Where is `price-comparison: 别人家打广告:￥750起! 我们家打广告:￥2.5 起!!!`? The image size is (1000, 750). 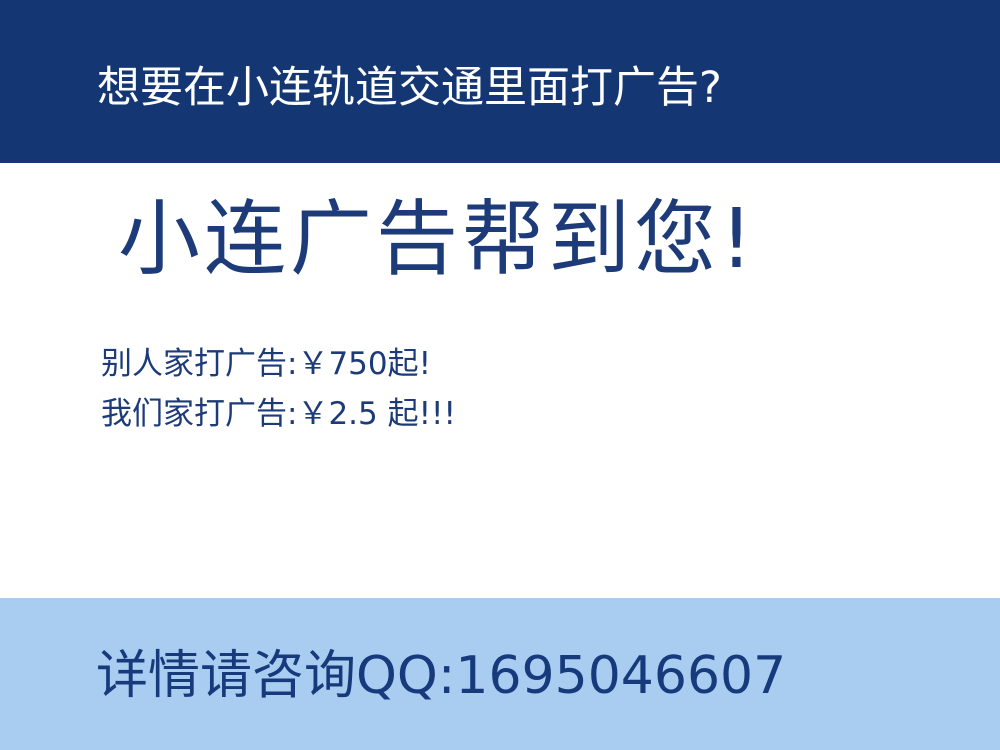
price-comparison: 别人家打广告:￥750起! 我们家打广告:￥2.5 起!!! is located at coordinates (278, 389).